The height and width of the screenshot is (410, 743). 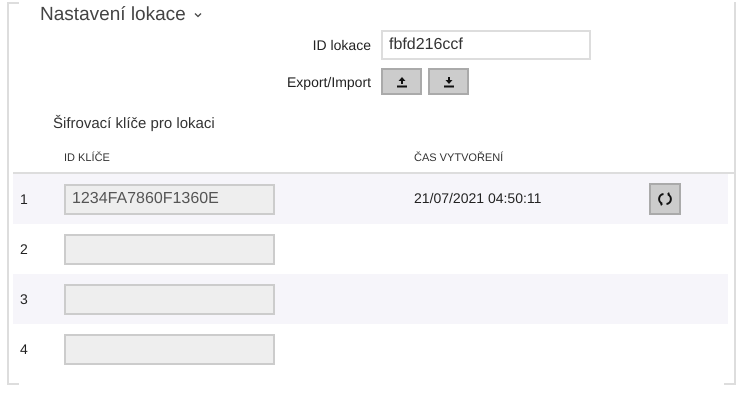 I want to click on row-number: 4, so click(x=24, y=349).